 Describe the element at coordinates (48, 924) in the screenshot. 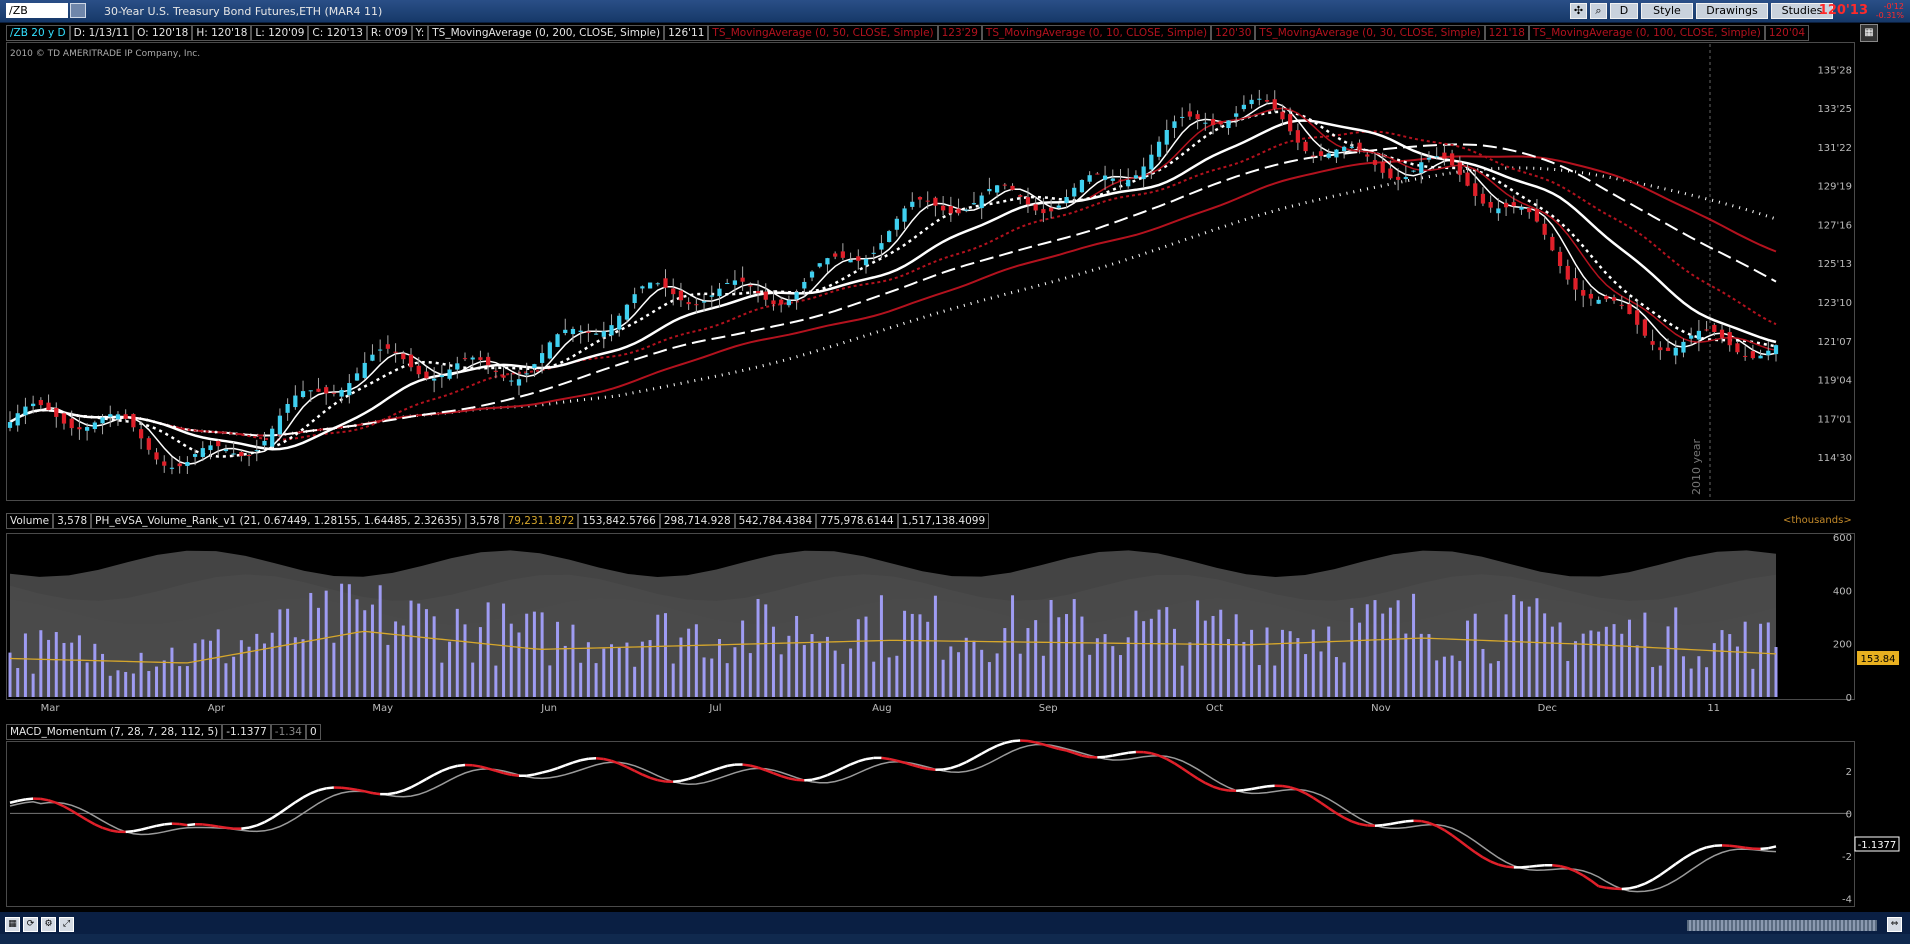

I see `settings-icon: ⚙` at that location.